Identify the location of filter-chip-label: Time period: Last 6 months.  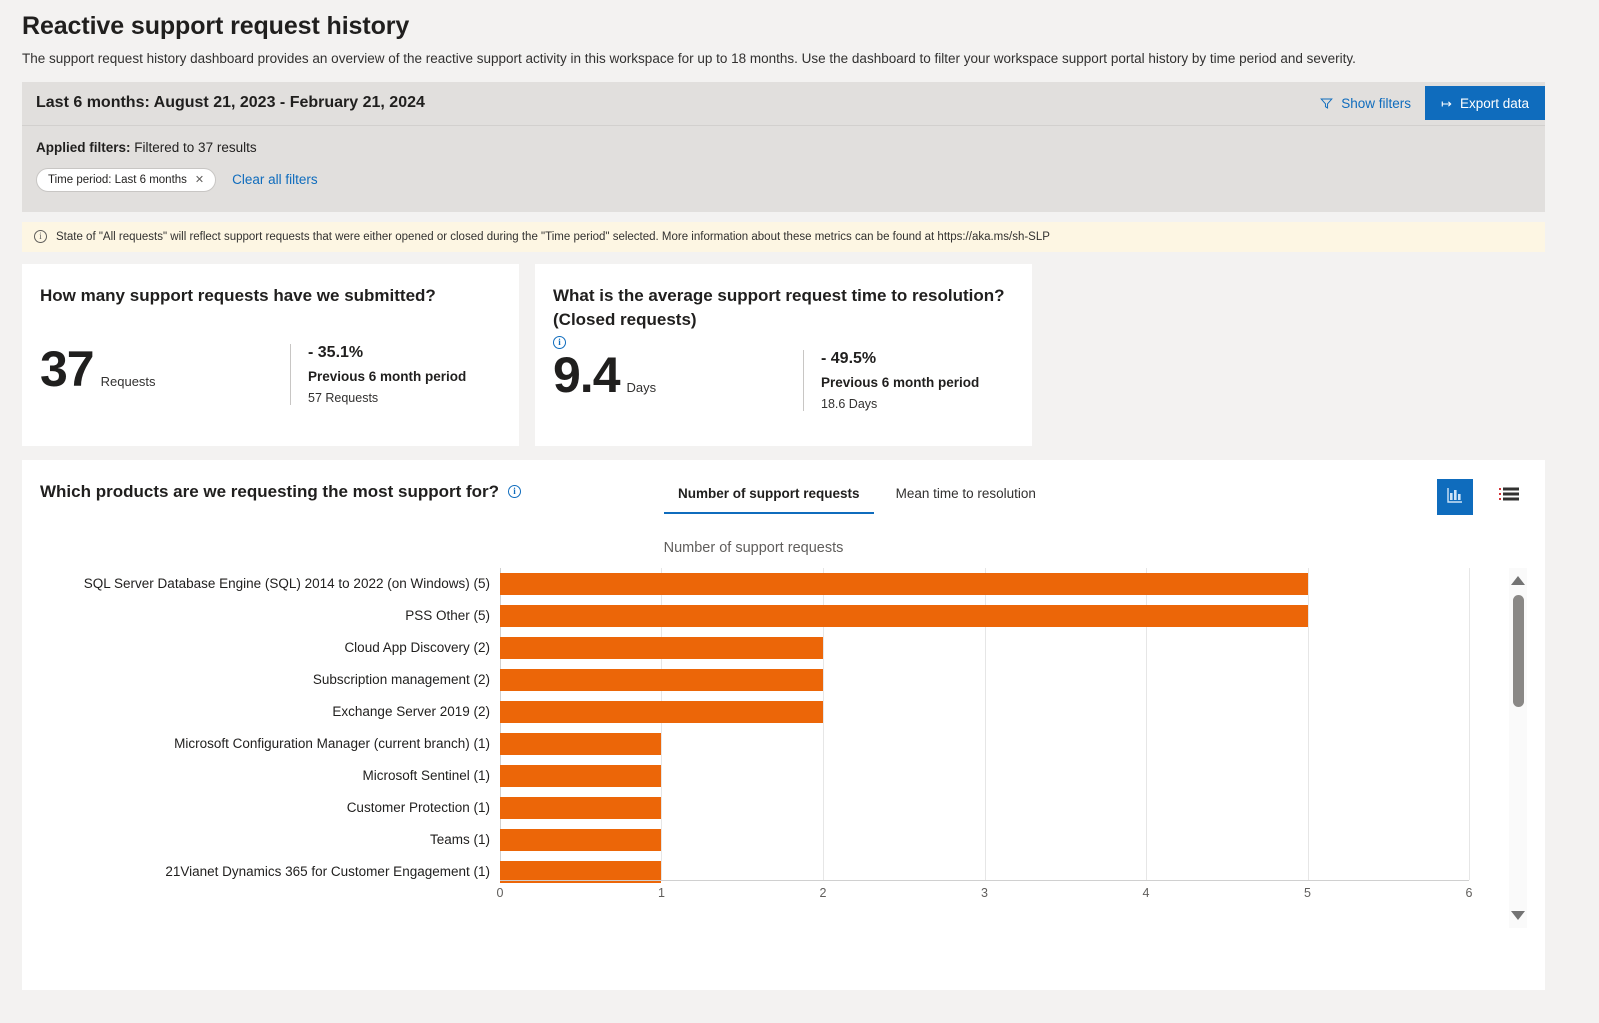
(117, 179).